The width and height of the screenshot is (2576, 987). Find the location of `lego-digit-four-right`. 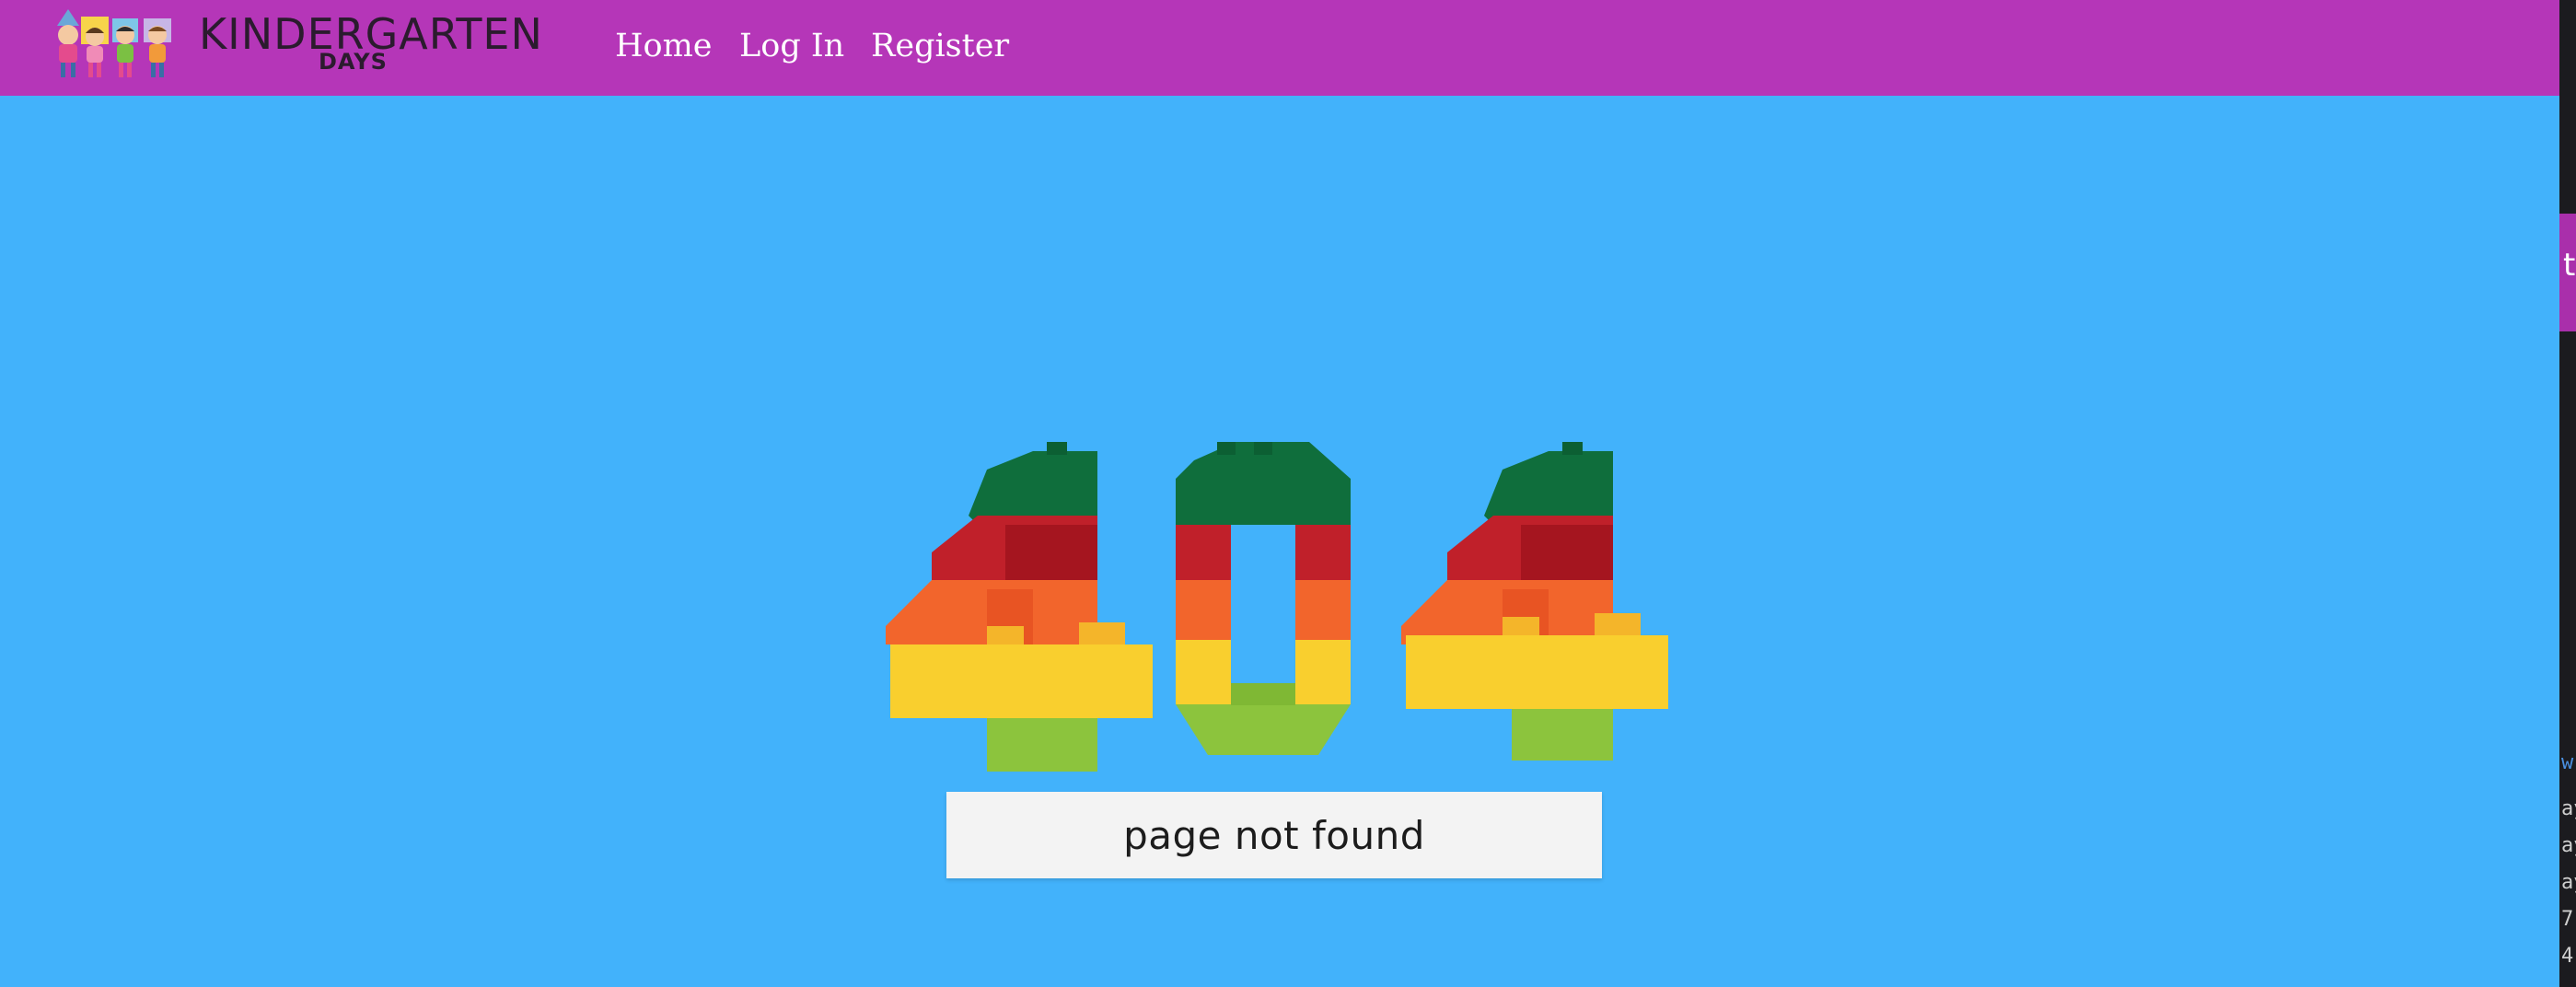

lego-digit-four-right is located at coordinates (1534, 601).